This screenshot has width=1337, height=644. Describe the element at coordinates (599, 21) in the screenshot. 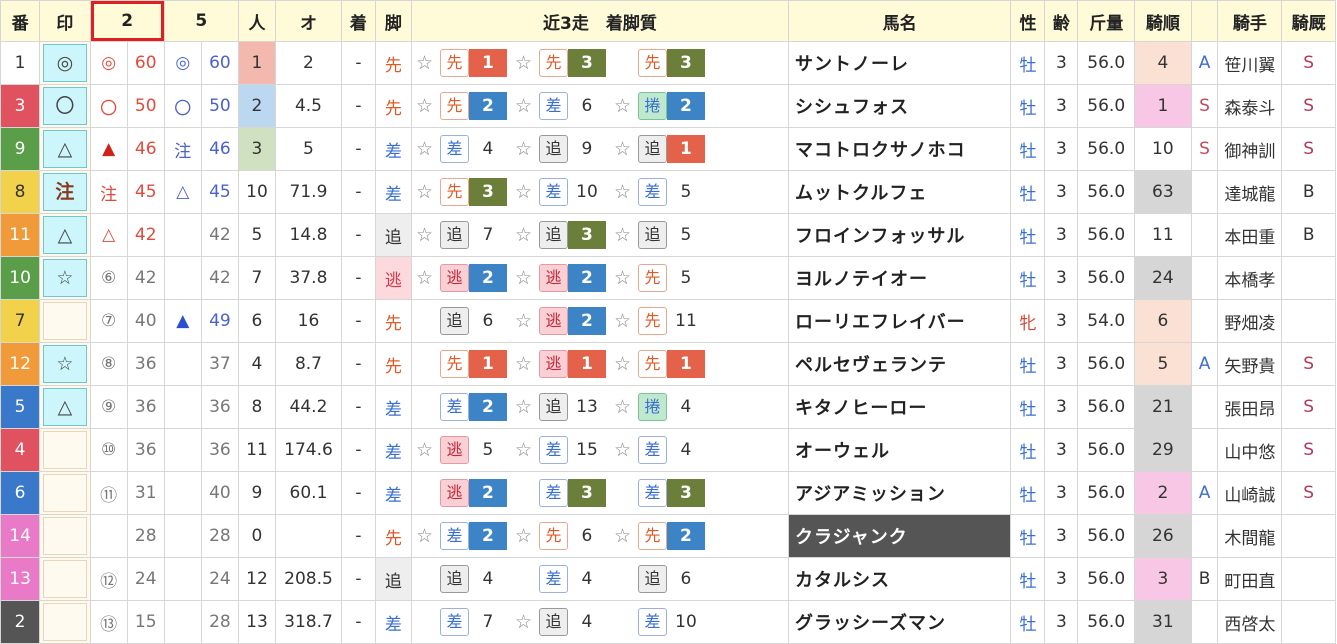

I see `header-recent: 近3走 着脚質` at that location.